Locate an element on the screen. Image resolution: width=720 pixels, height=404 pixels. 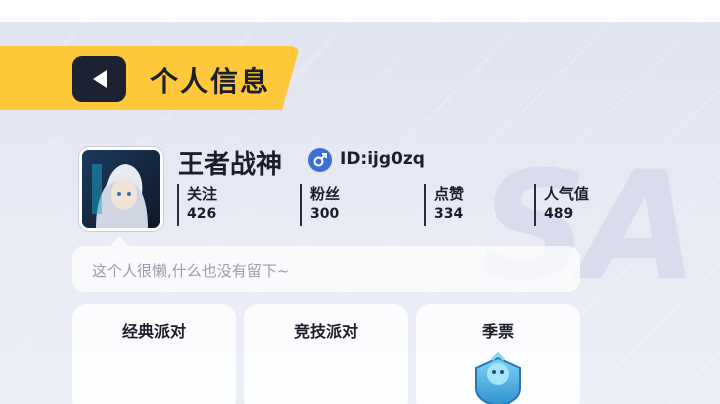
stat-value: 426 is located at coordinates (202, 214).